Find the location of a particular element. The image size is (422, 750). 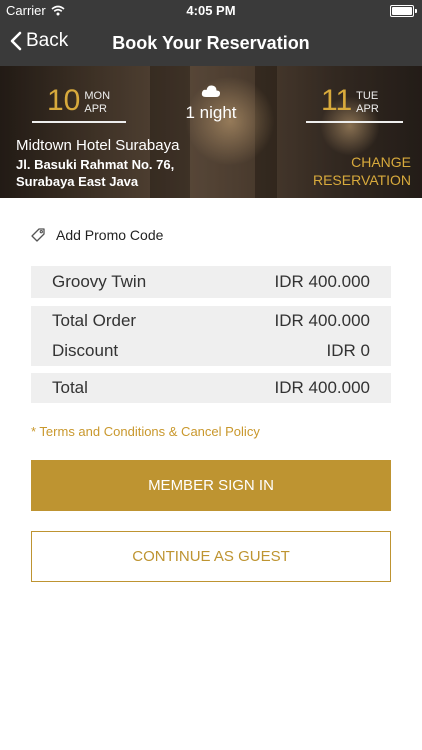

continue-as-guest-button: CONTINUE AS GUEST is located at coordinates (211, 556).